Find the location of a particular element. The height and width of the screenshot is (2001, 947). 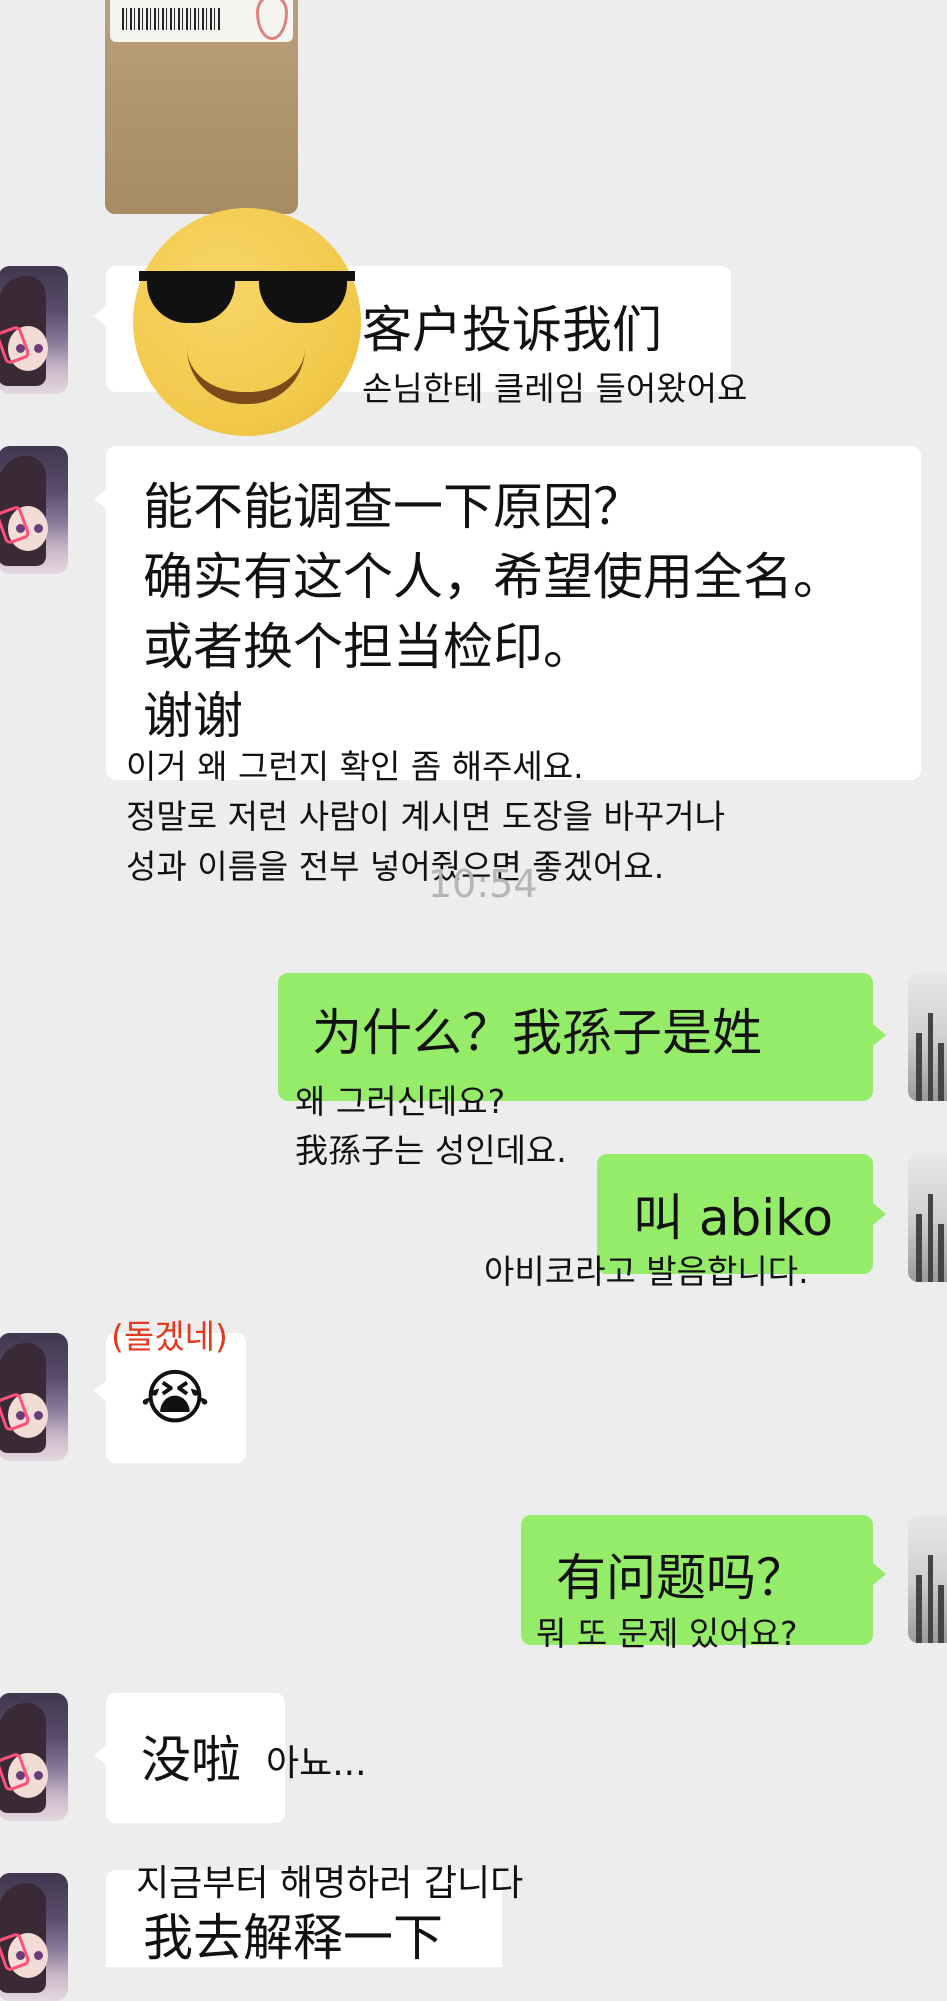

parcel-photo is located at coordinates (201, 107).